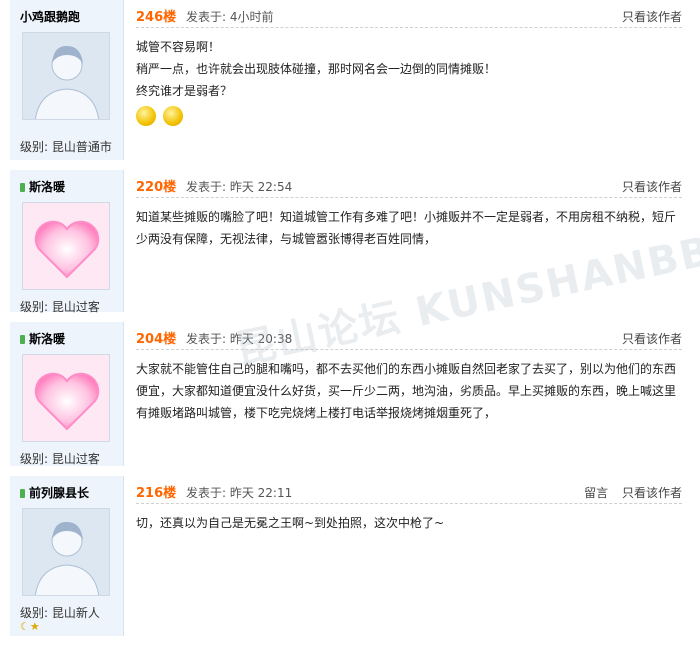 This screenshot has width=700, height=645. I want to click on username: 前列腺县长, so click(54, 492).